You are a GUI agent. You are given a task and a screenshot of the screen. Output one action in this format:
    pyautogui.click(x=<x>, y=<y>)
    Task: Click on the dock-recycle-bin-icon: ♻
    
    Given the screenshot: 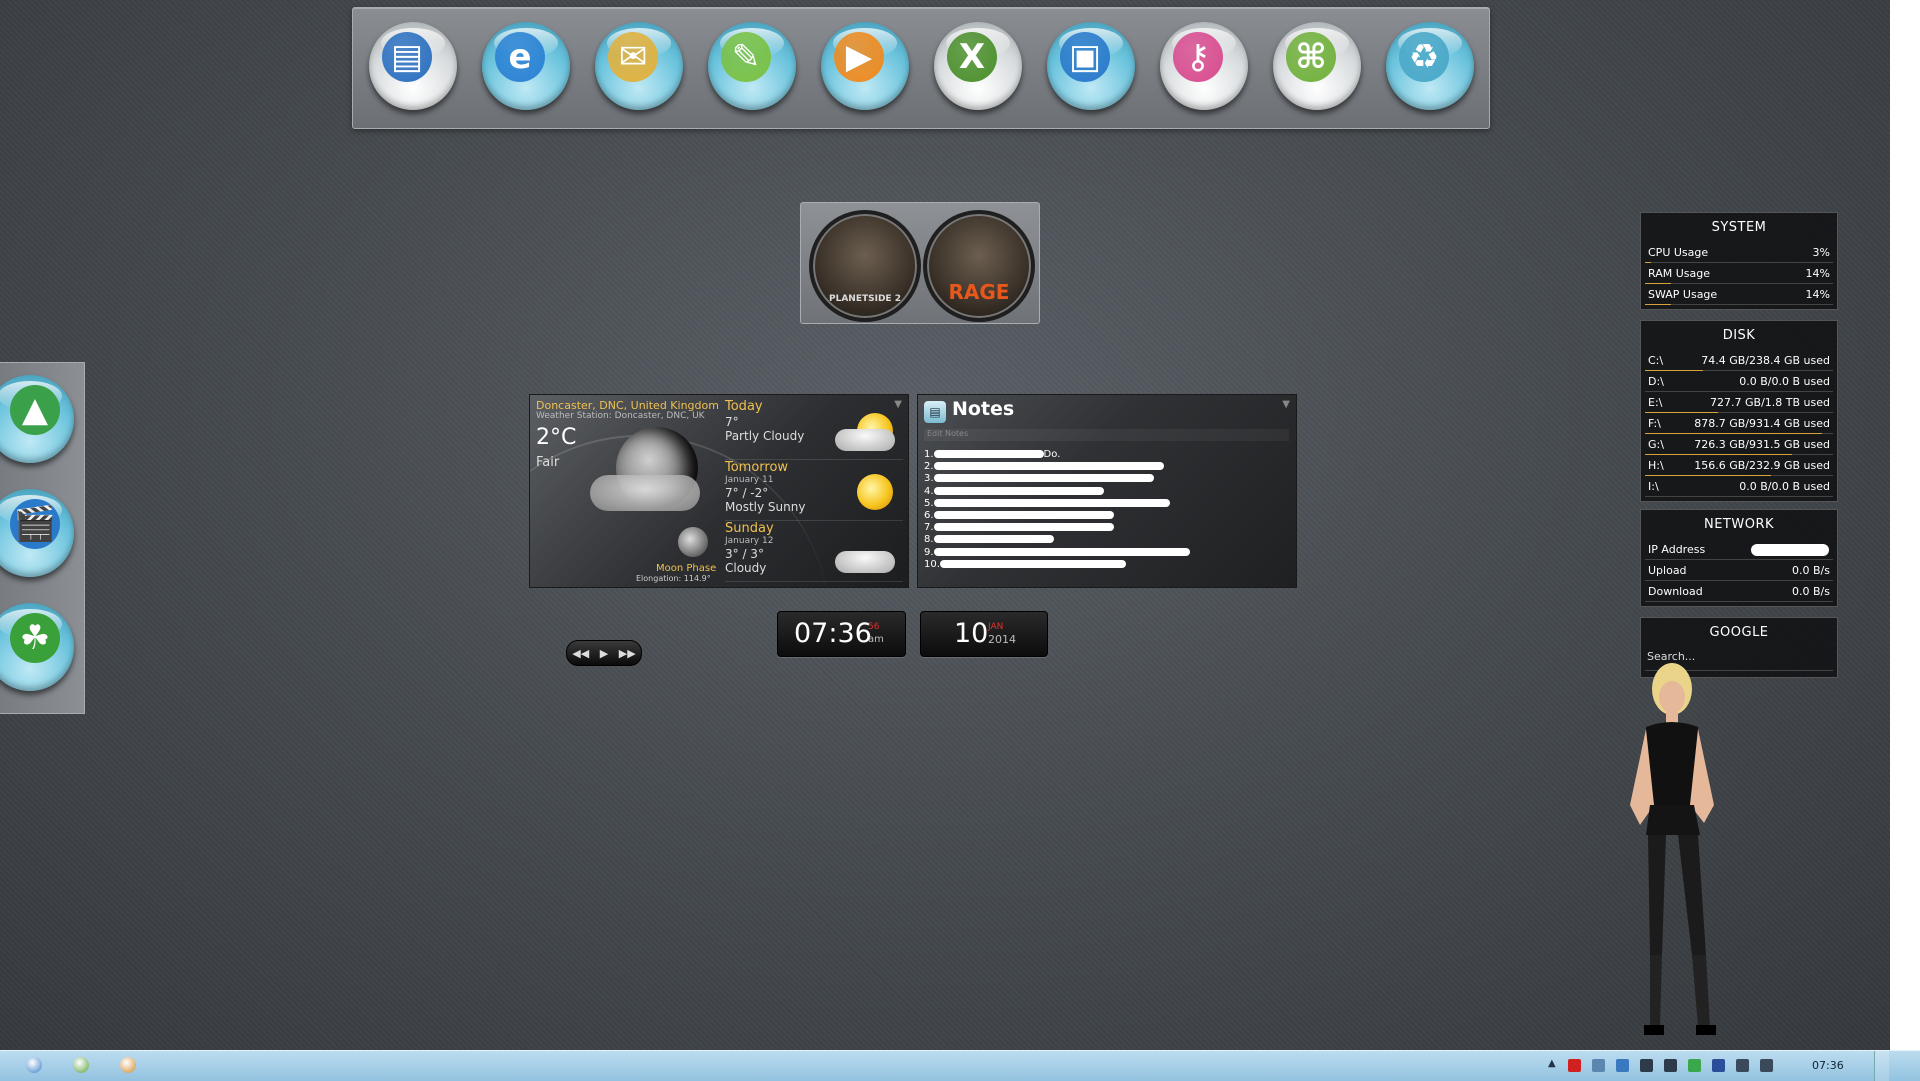 What is the action you would take?
    pyautogui.click(x=1430, y=68)
    